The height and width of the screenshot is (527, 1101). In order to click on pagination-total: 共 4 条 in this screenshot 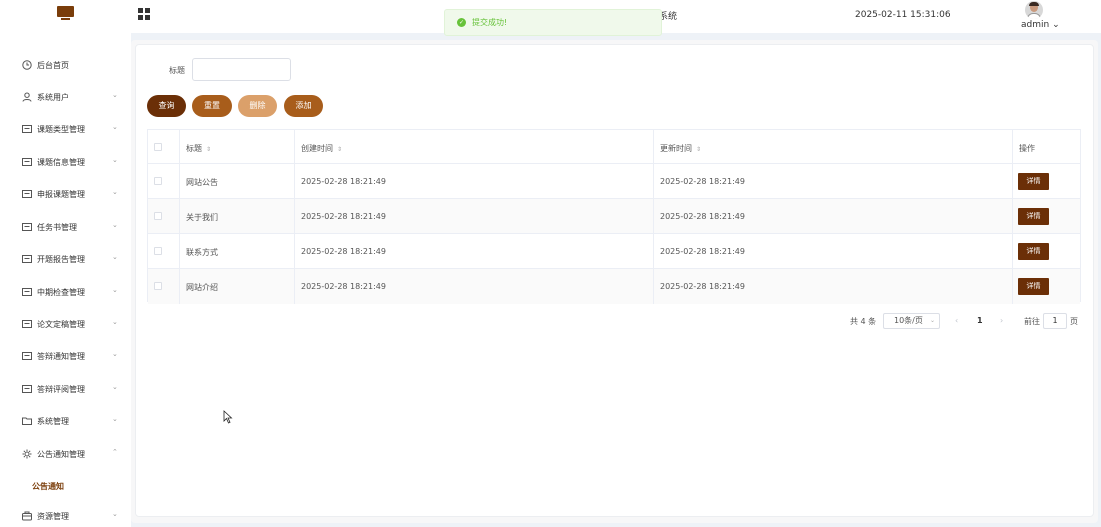, I will do `click(863, 321)`.